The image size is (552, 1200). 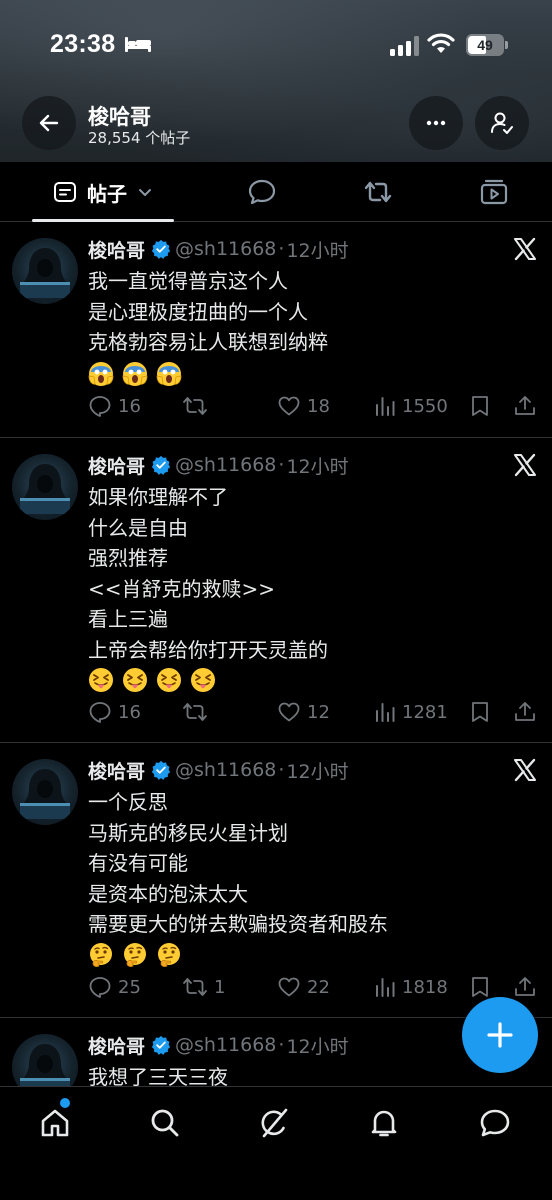 What do you see at coordinates (220, 987) in the screenshot?
I see `repost-count: 1` at bounding box center [220, 987].